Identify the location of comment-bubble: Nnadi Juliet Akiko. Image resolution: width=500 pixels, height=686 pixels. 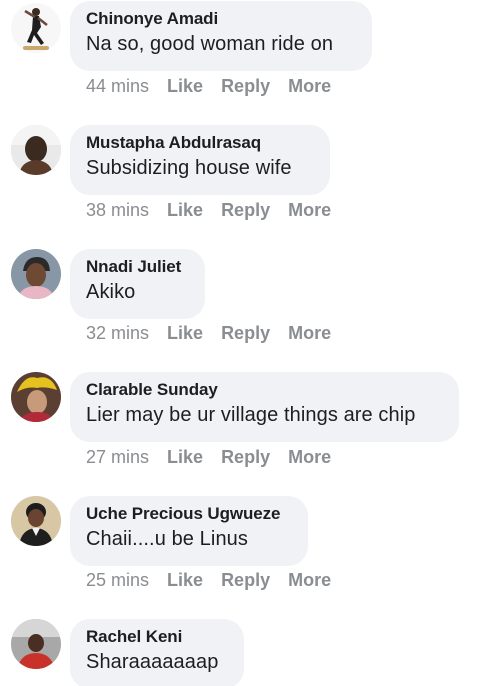
(137, 284).